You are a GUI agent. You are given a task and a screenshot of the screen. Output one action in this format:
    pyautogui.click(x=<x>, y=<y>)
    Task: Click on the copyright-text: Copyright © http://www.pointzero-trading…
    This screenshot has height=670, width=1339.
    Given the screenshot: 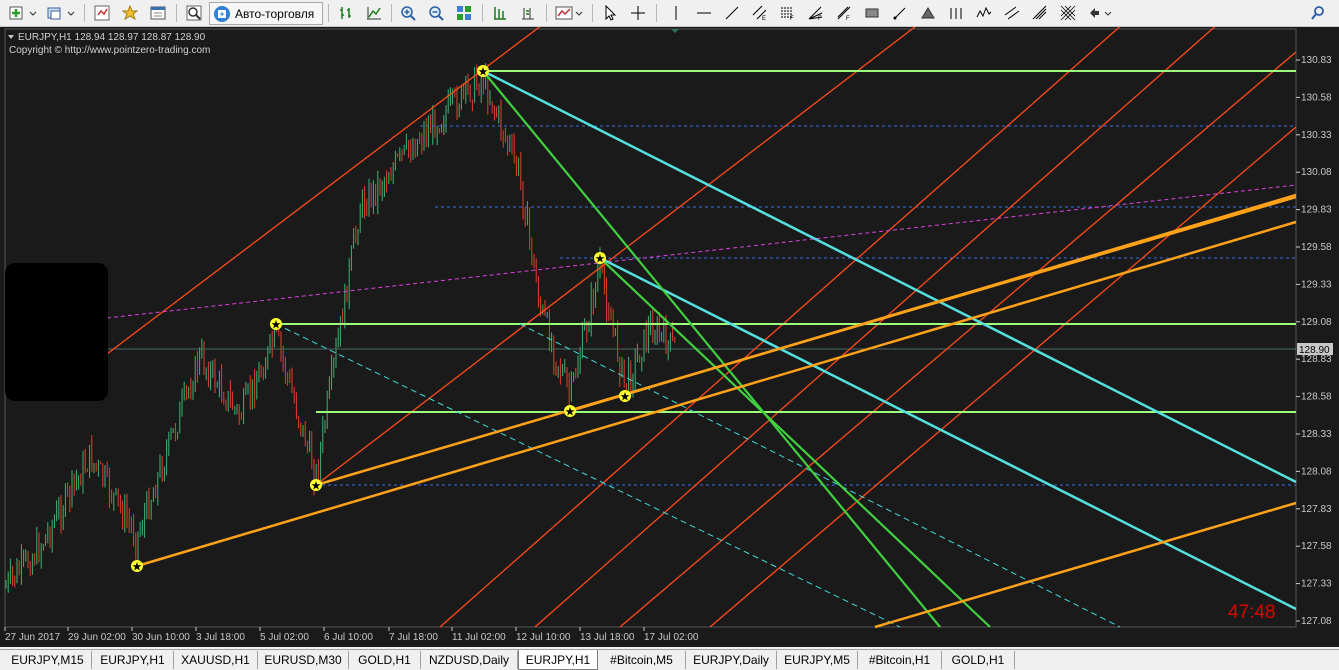 What is the action you would take?
    pyautogui.click(x=109, y=50)
    